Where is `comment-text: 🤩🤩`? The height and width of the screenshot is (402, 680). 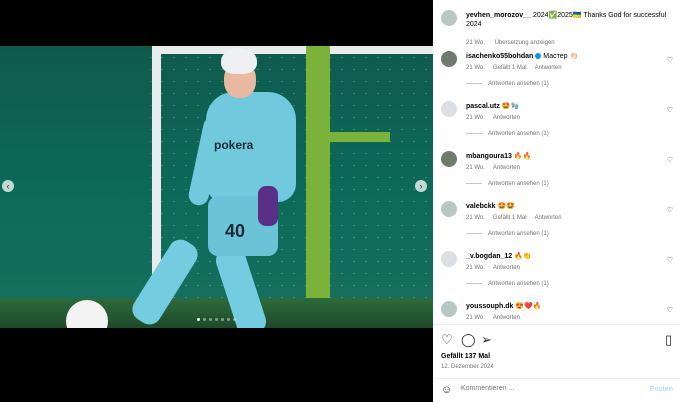 comment-text: 🤩🤩 is located at coordinates (506, 206).